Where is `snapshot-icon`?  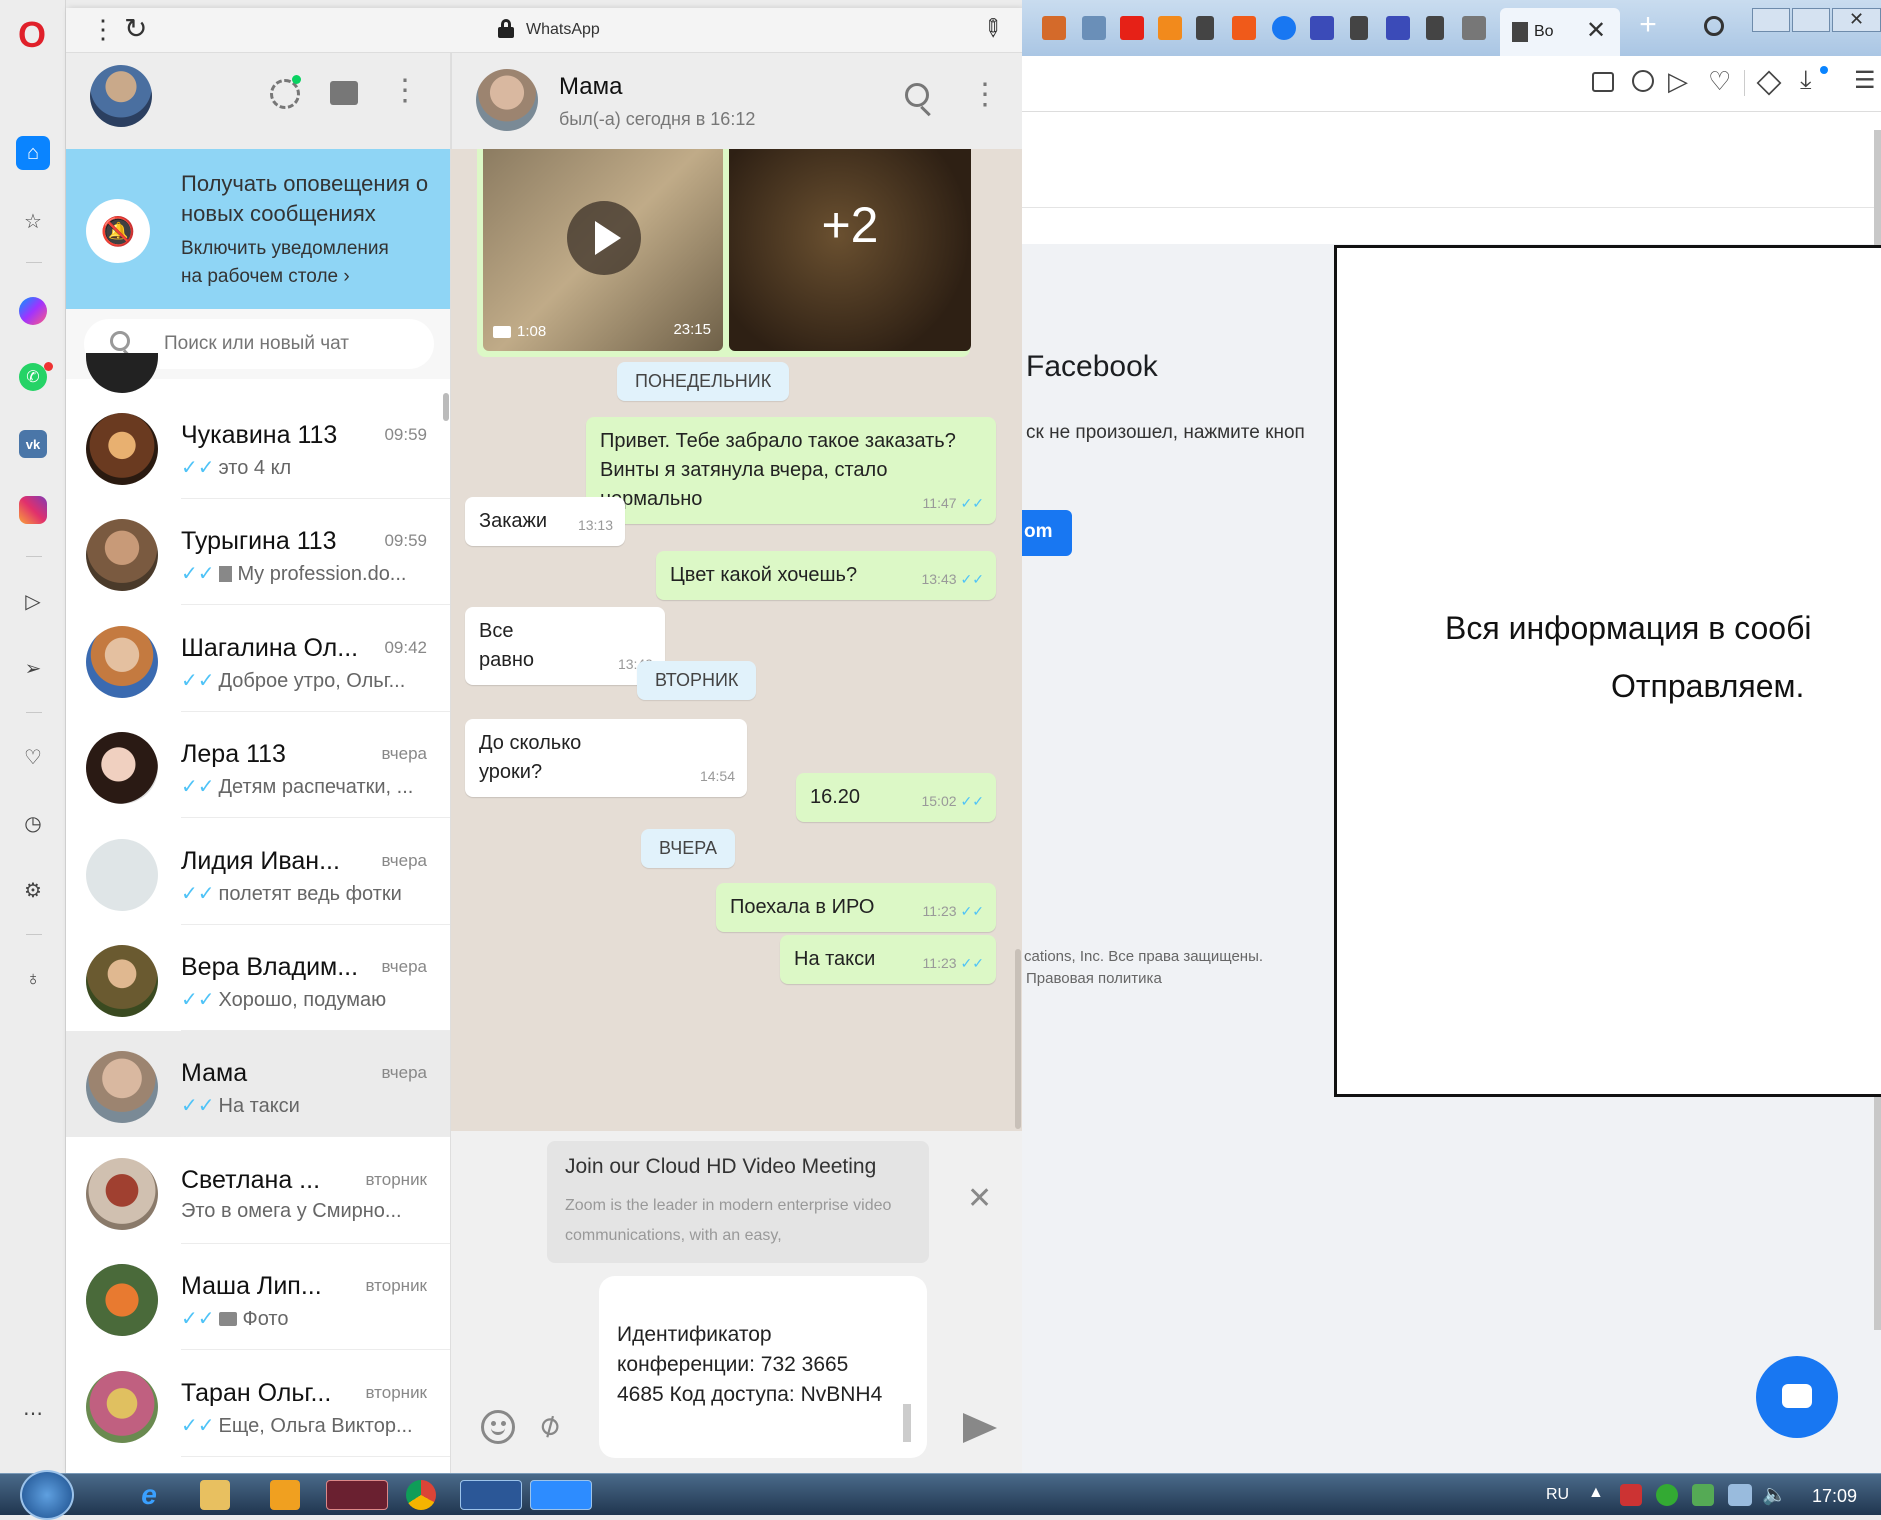
snapshot-icon is located at coordinates (1603, 82).